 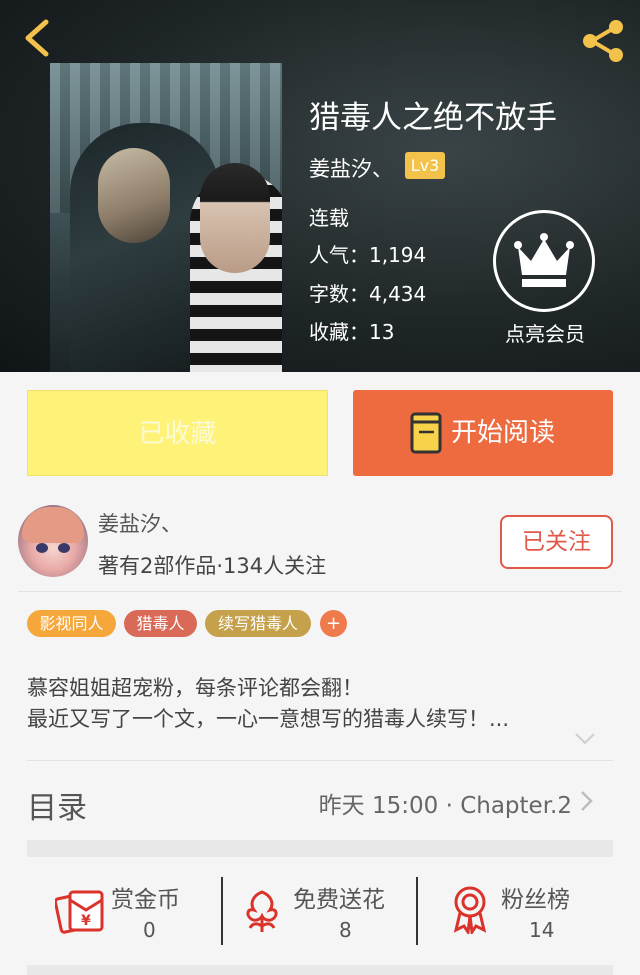 I want to click on catalog-title: 目录, so click(x=57, y=805).